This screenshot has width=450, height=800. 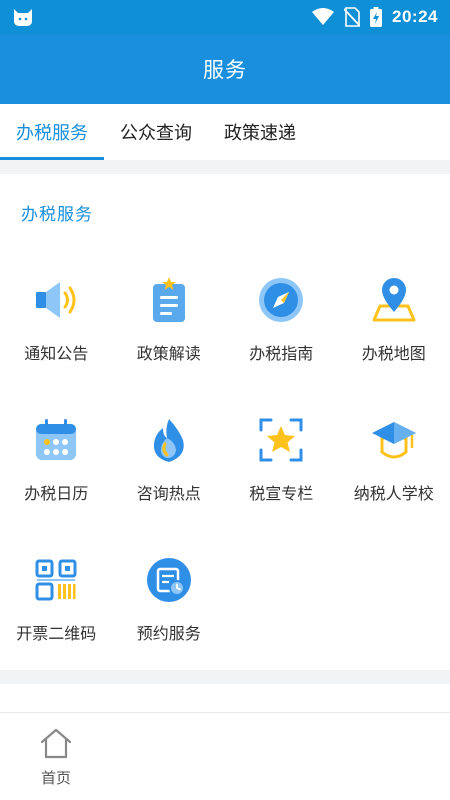 I want to click on service-label: 税宣专栏, so click(x=281, y=493).